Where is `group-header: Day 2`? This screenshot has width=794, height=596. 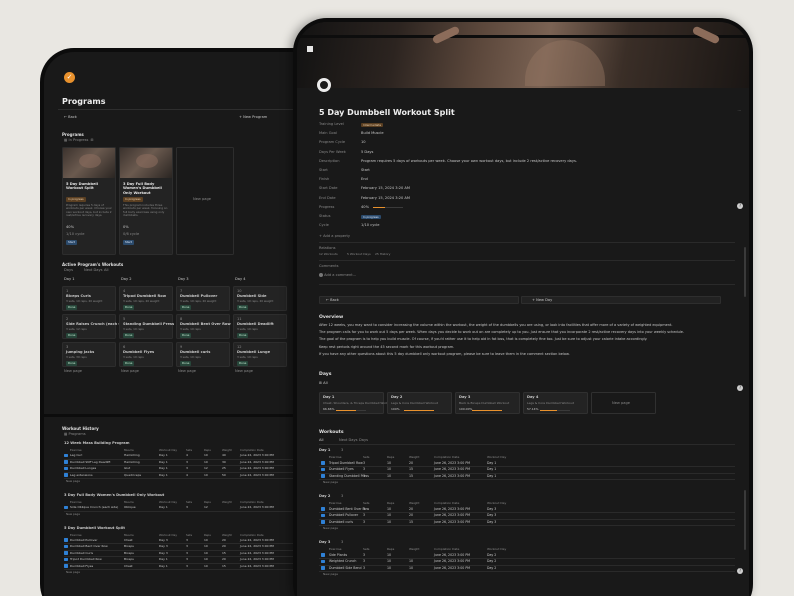
group-header: Day 2 is located at coordinates (324, 496).